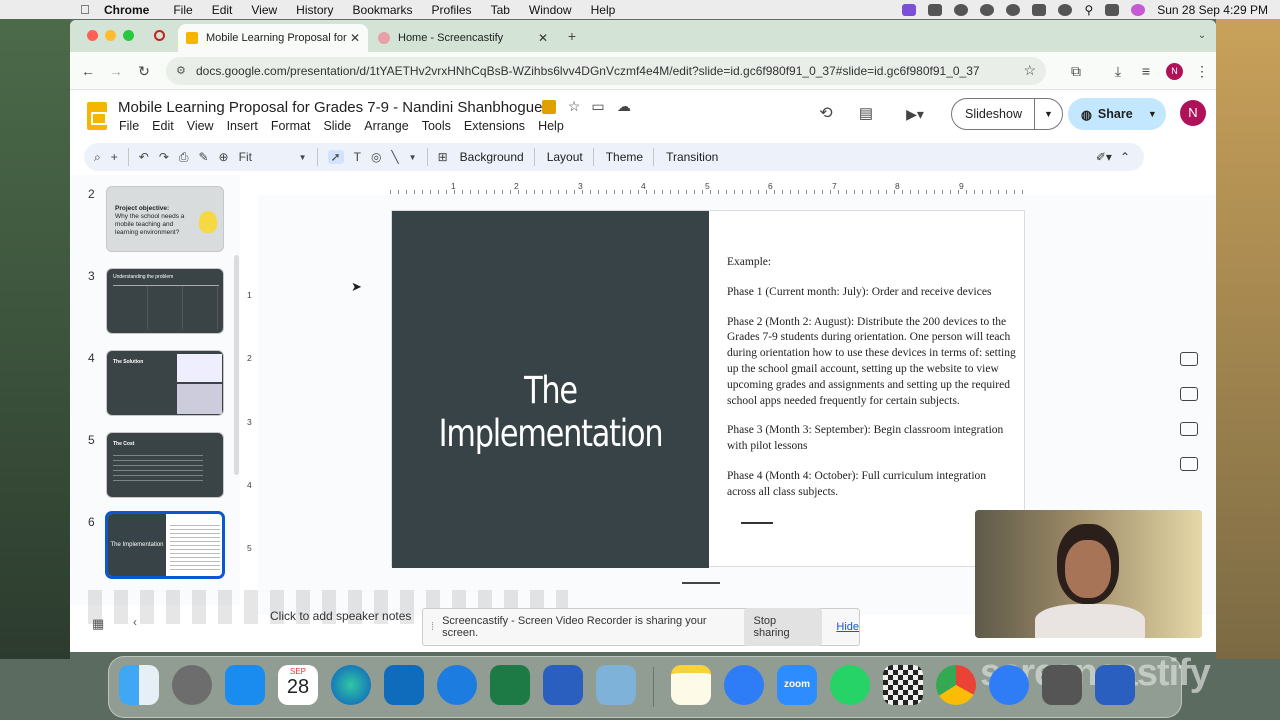 This screenshot has height=720, width=1280. What do you see at coordinates (242, 126) in the screenshot?
I see `menu-insert: Insert` at bounding box center [242, 126].